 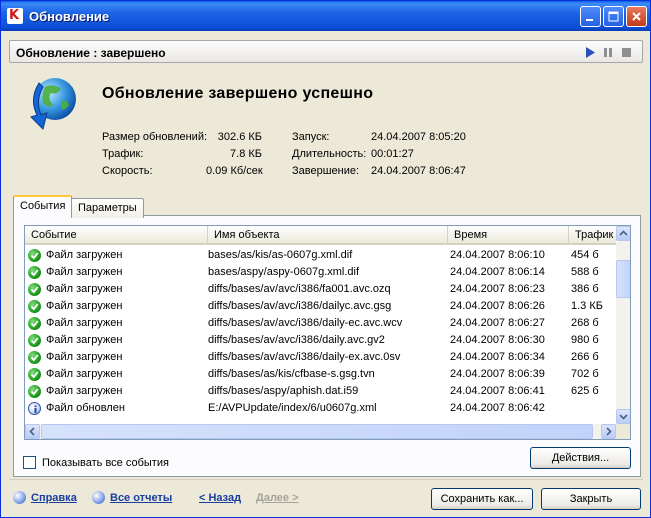 I want to click on show-all-events-label: Показывать все события, so click(x=105, y=463).